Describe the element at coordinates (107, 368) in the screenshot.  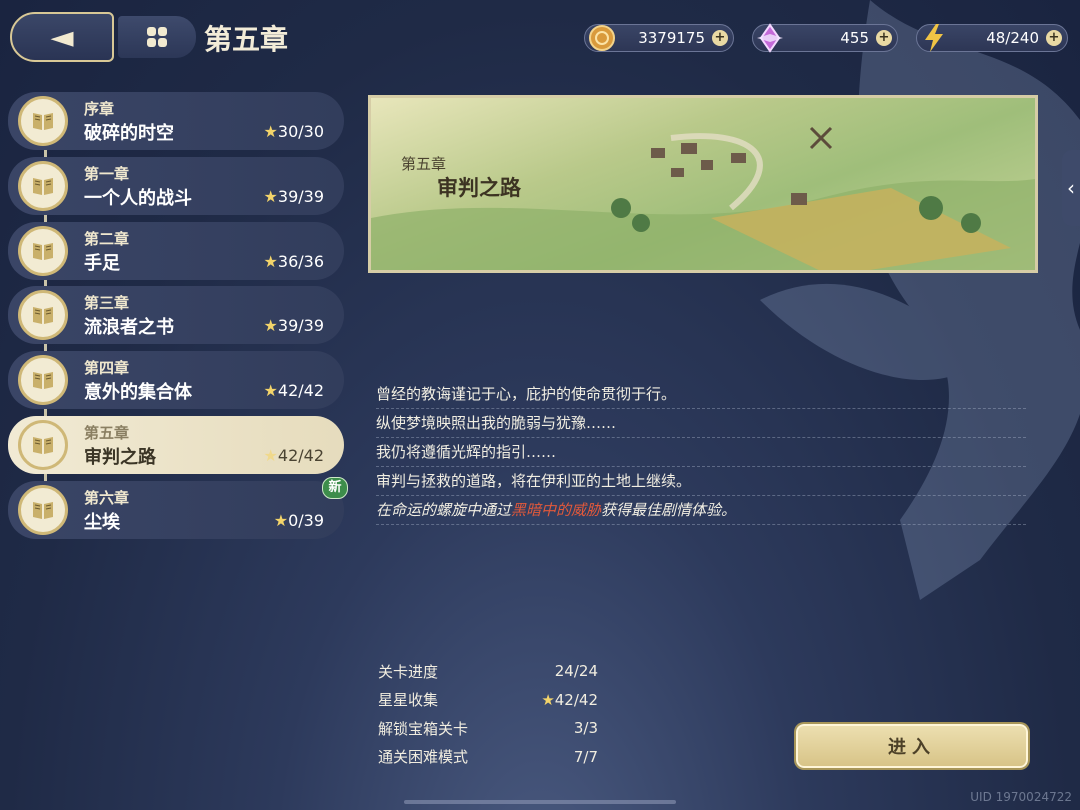
I see `chapter-number: 第四章` at that location.